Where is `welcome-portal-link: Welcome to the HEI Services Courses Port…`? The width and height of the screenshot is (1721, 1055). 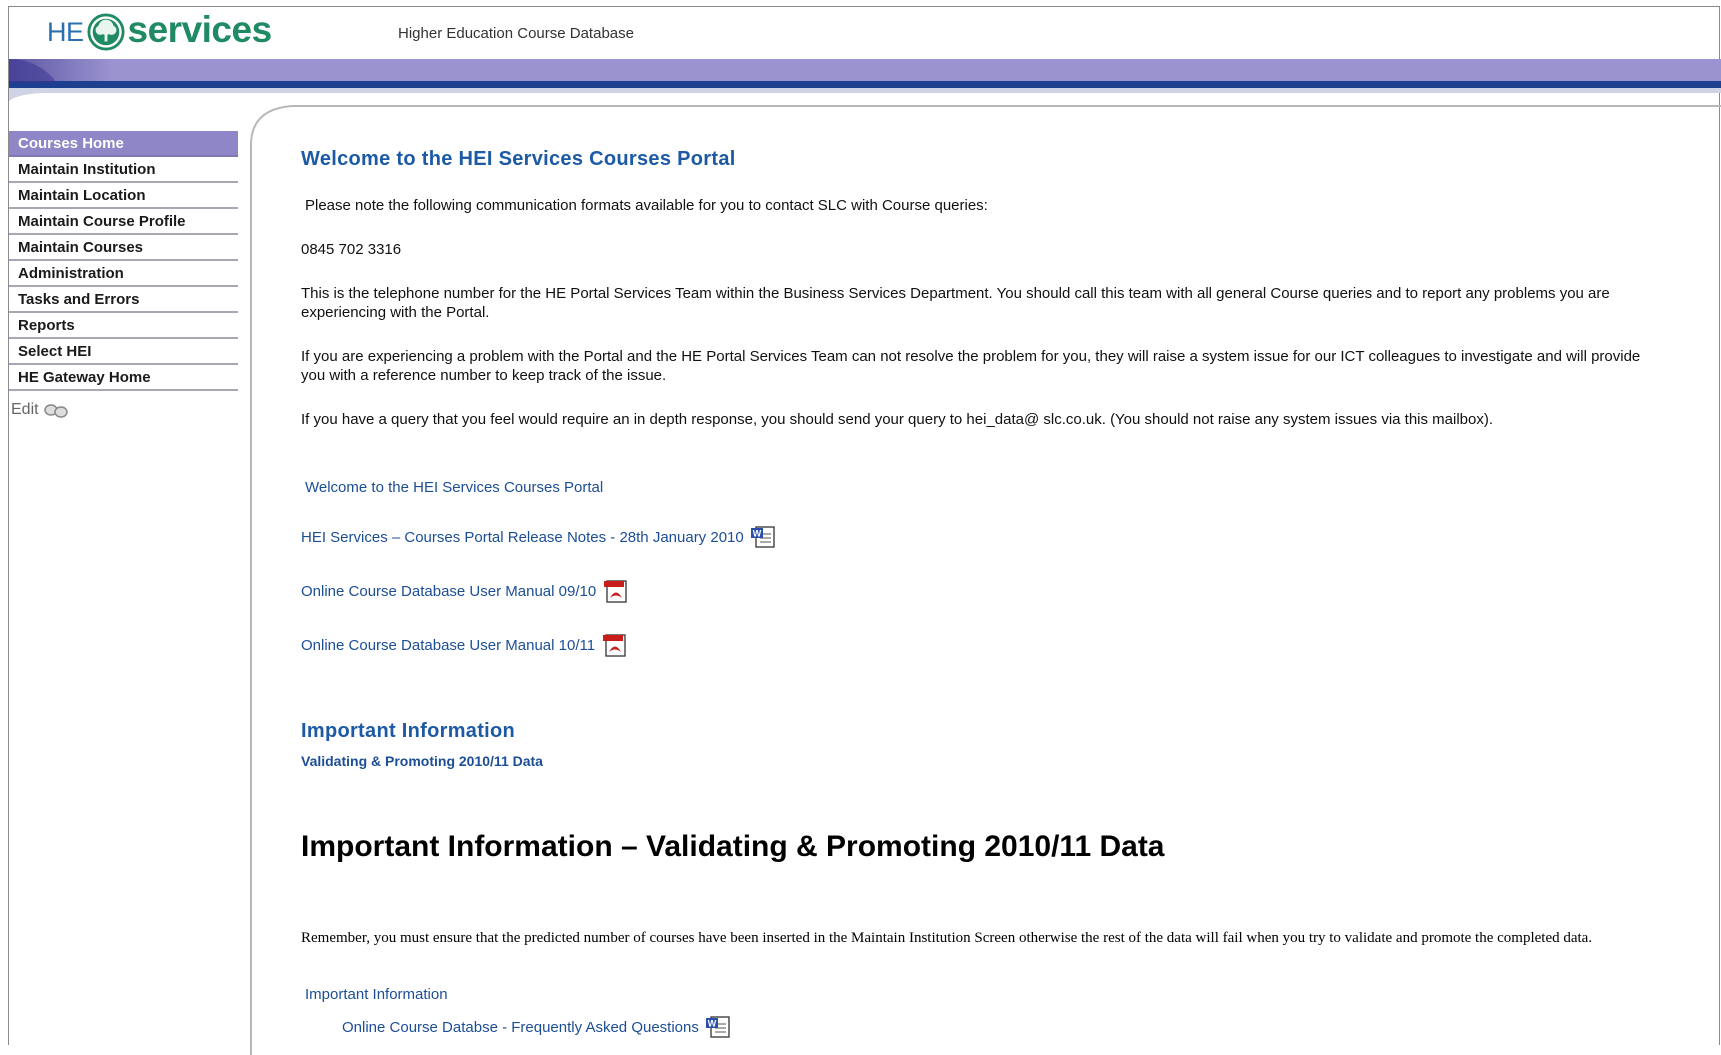
welcome-portal-link: Welcome to the HEI Services Courses Port… is located at coordinates (454, 487).